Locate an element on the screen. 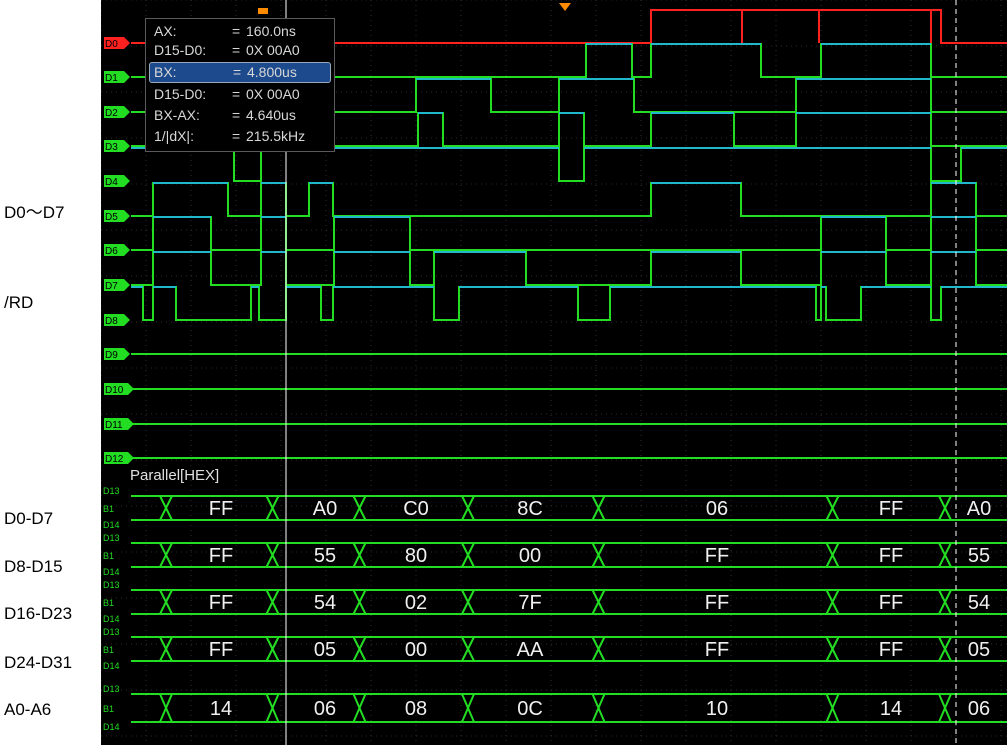 Image resolution: width=1007 pixels, height=745 pixels. bus-0-value: 8C is located at coordinates (530, 509).